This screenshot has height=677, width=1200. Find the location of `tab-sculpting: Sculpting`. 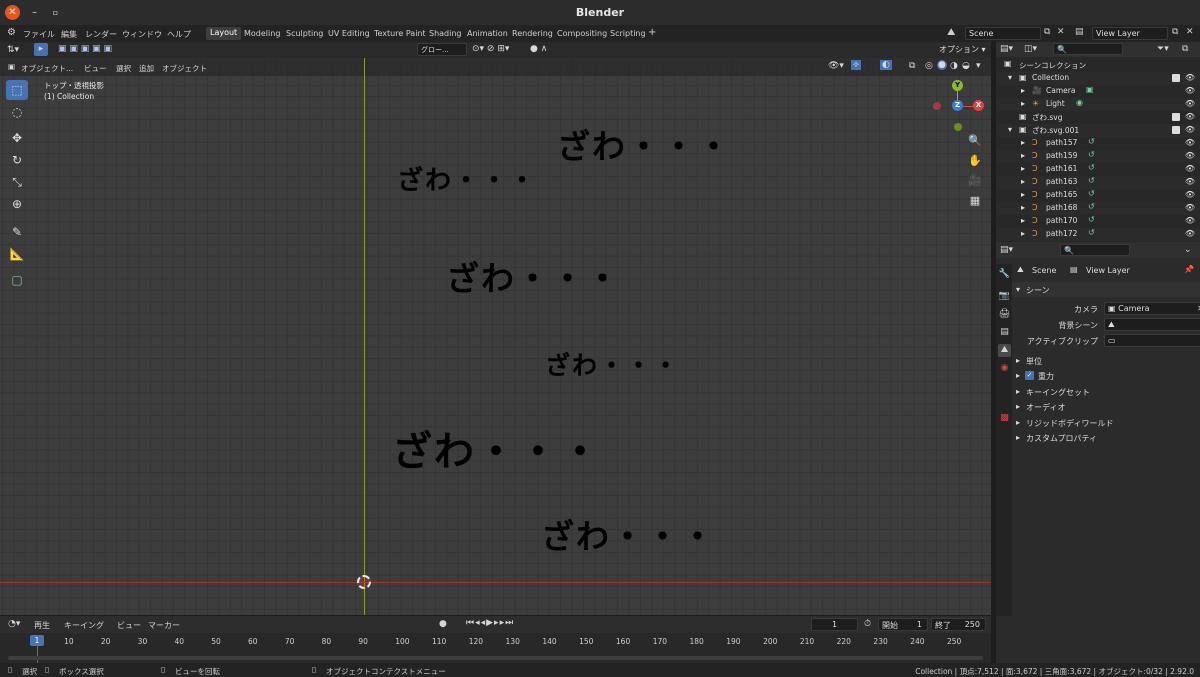

tab-sculpting: Sculpting is located at coordinates (304, 33).